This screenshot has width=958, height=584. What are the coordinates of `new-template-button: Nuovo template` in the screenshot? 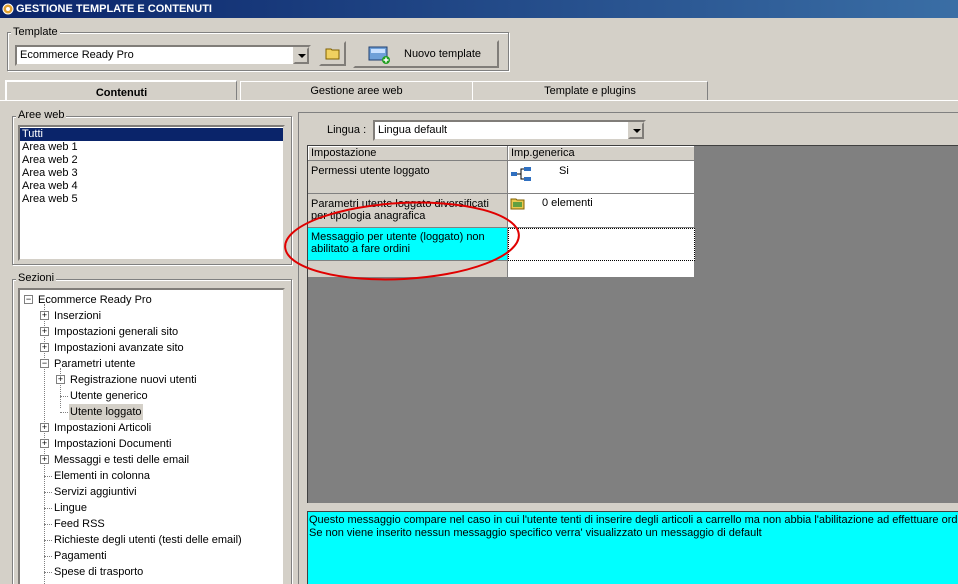 It's located at (426, 54).